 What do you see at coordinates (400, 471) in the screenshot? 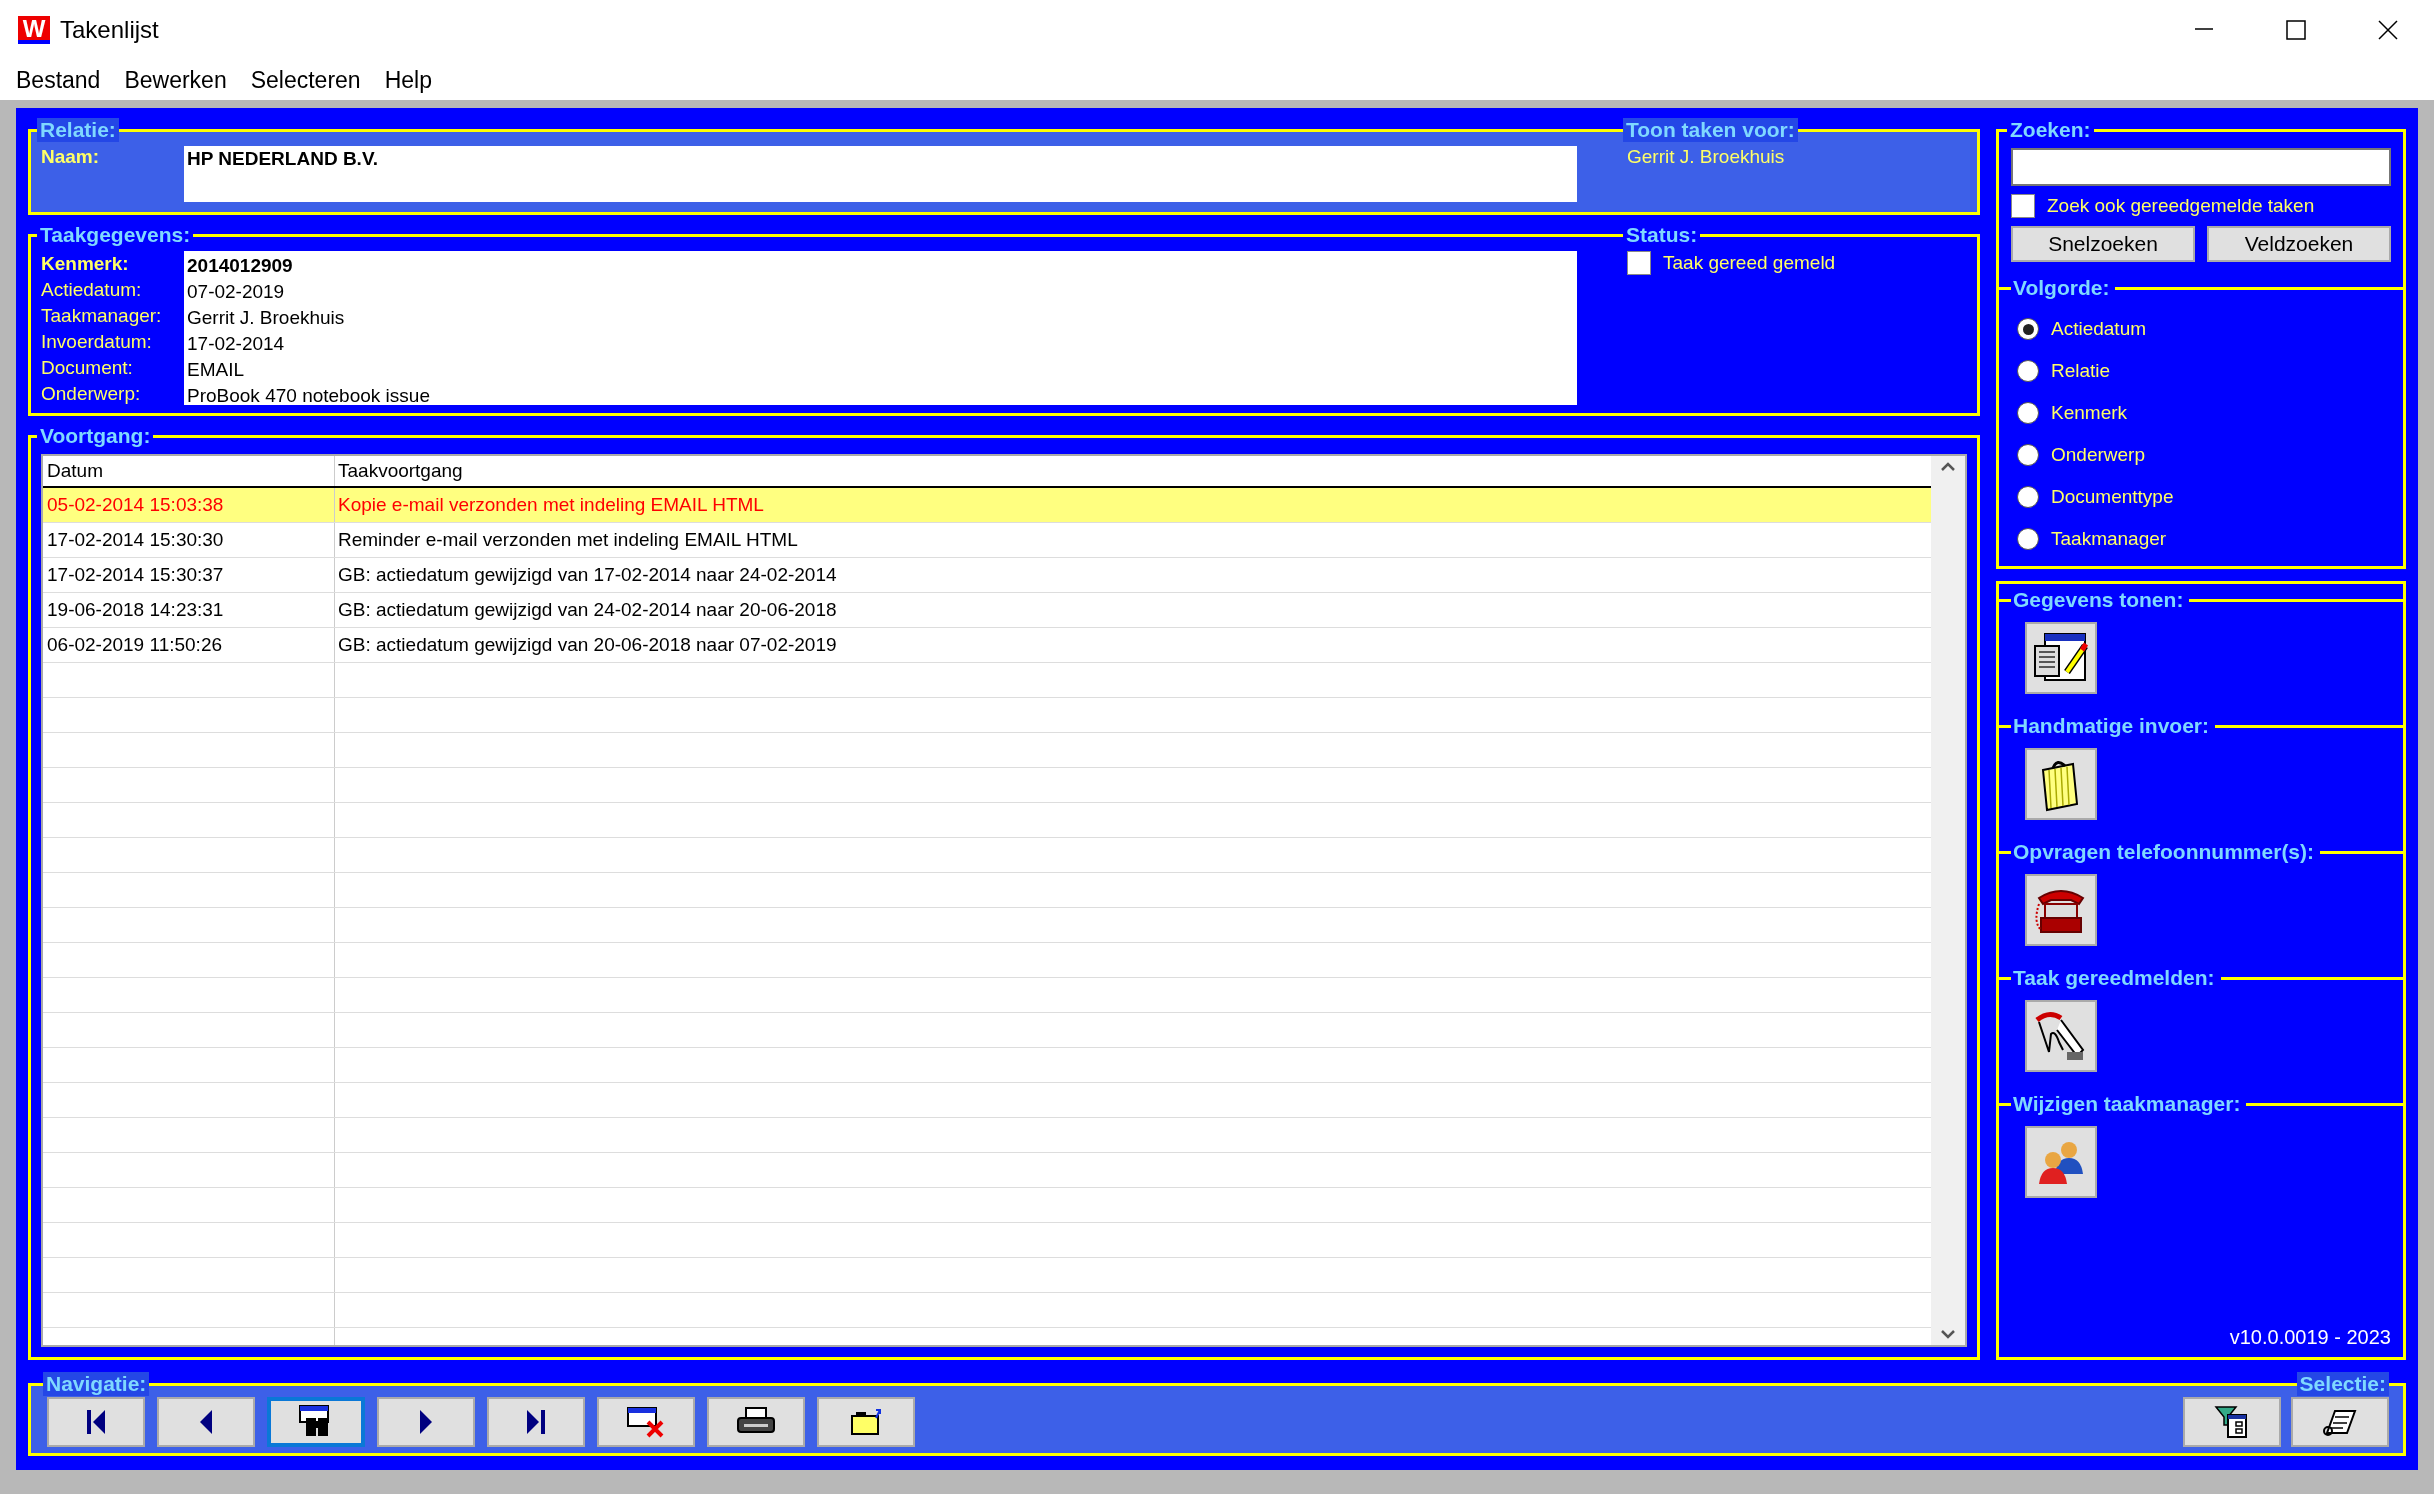
I see `column-header: Taakvoortgang` at bounding box center [400, 471].